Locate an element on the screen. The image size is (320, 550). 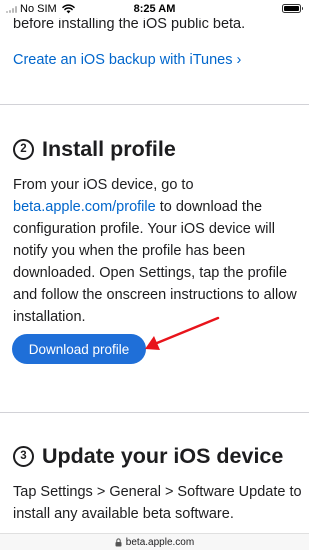
step-2-number-icon: 2 is located at coordinates (23, 149).